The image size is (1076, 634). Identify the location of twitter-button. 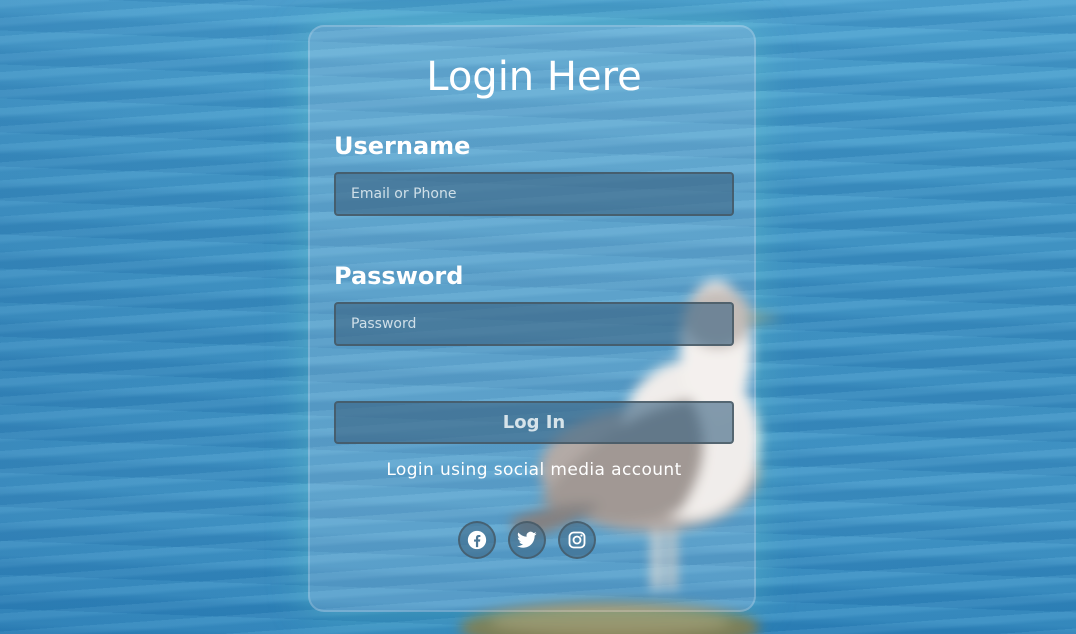
(527, 540).